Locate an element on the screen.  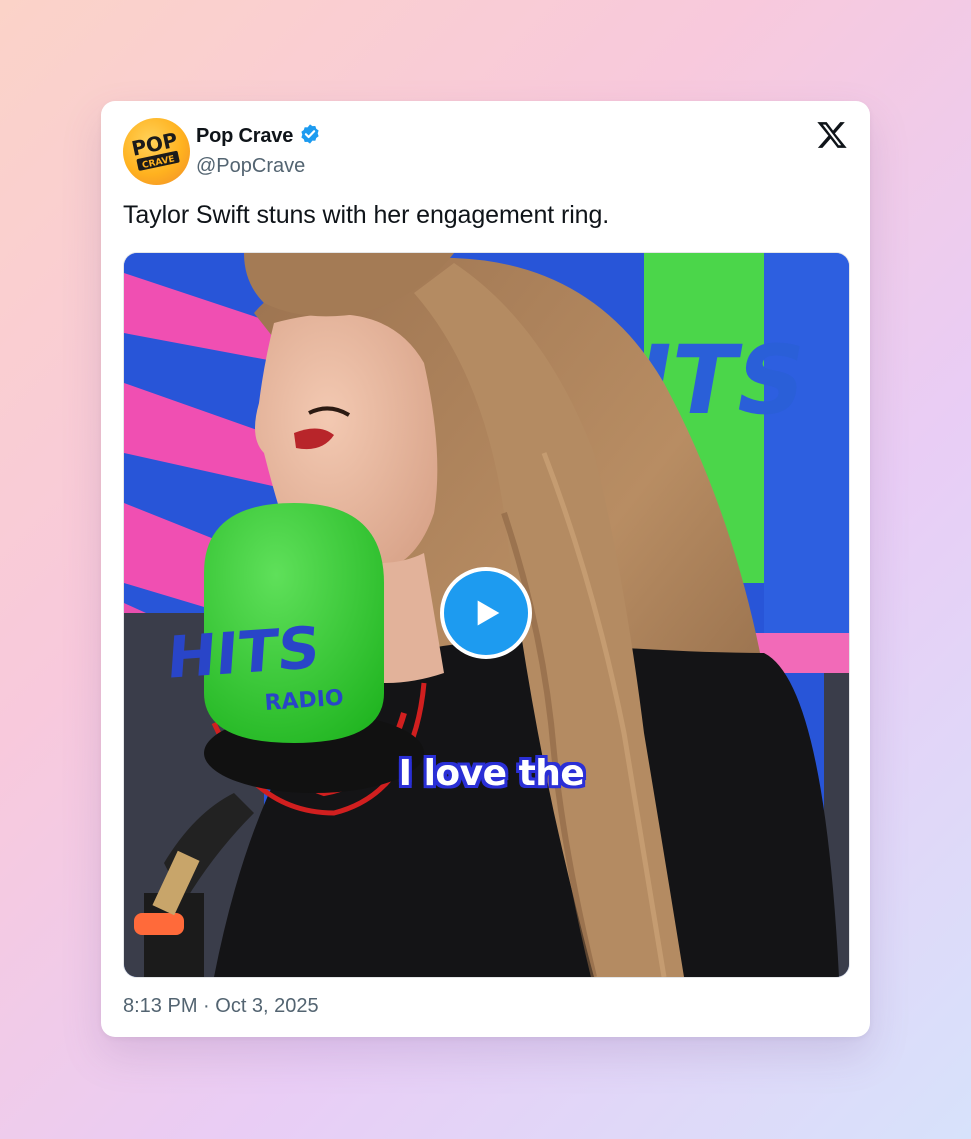
play-icon is located at coordinates (488, 613).